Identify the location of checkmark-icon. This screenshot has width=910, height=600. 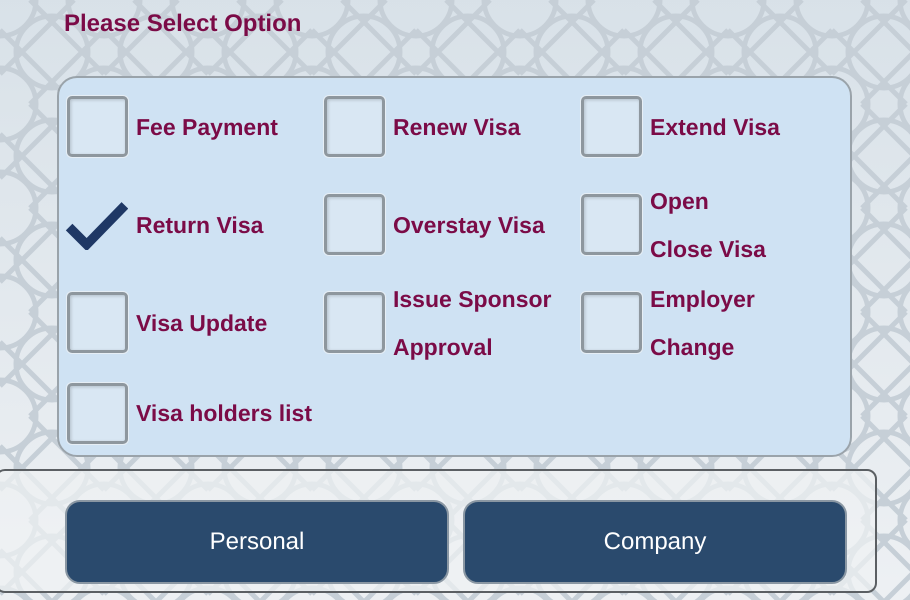
(96, 225).